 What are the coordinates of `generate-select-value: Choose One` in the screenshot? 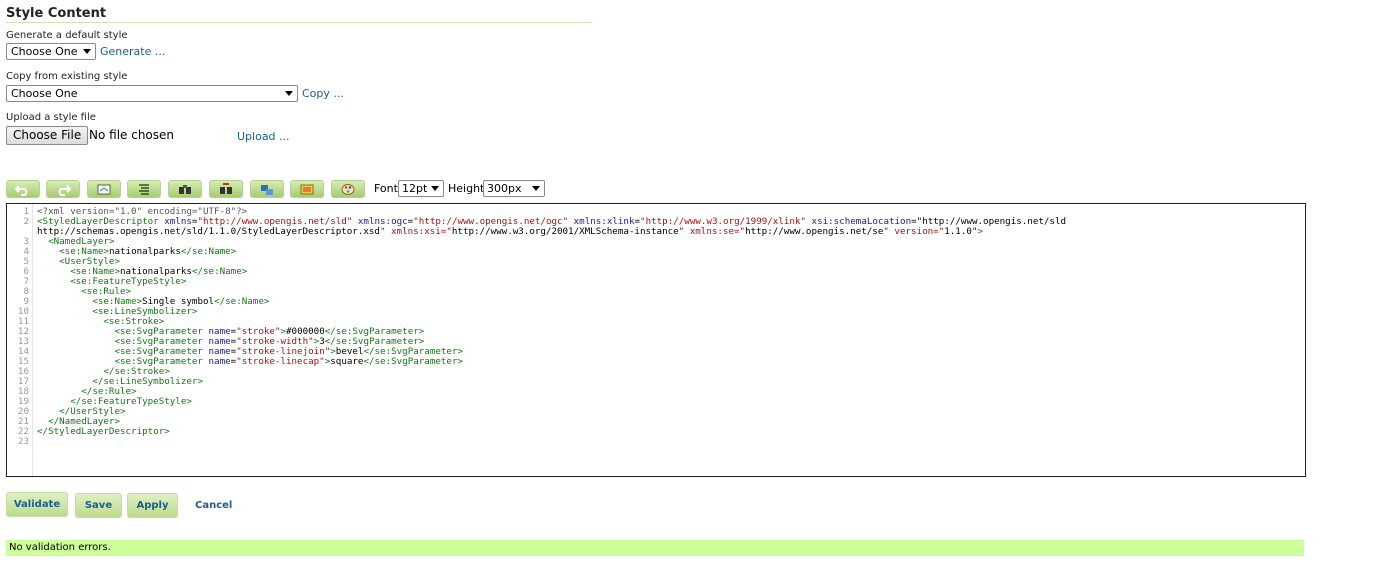 It's located at (44, 51).